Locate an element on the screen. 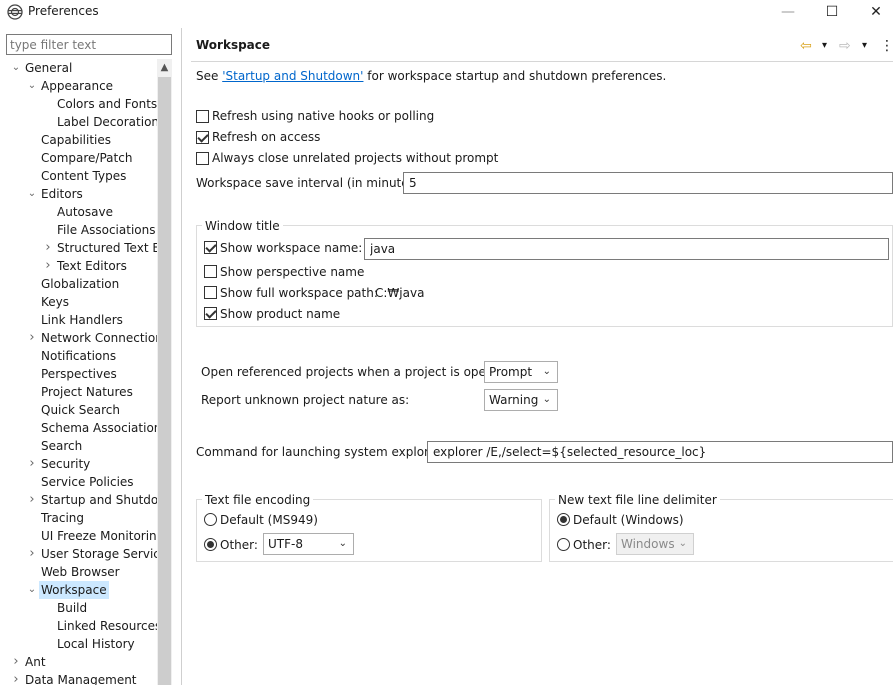 The height and width of the screenshot is (685, 893). tree-item-web-browser: Web Browser is located at coordinates (78, 572).